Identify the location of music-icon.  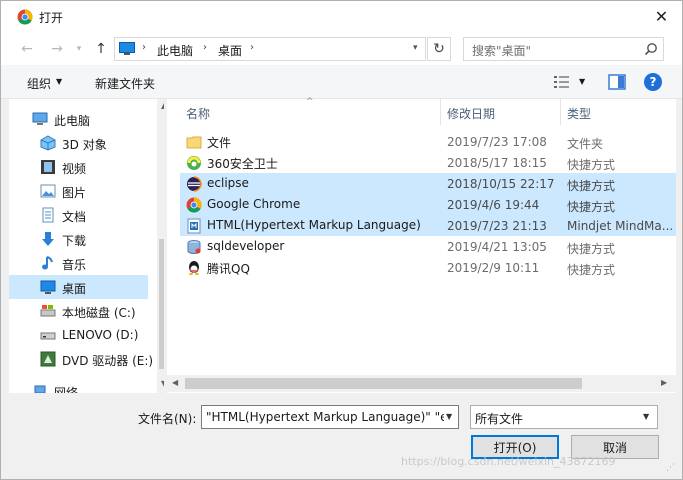
(47, 263).